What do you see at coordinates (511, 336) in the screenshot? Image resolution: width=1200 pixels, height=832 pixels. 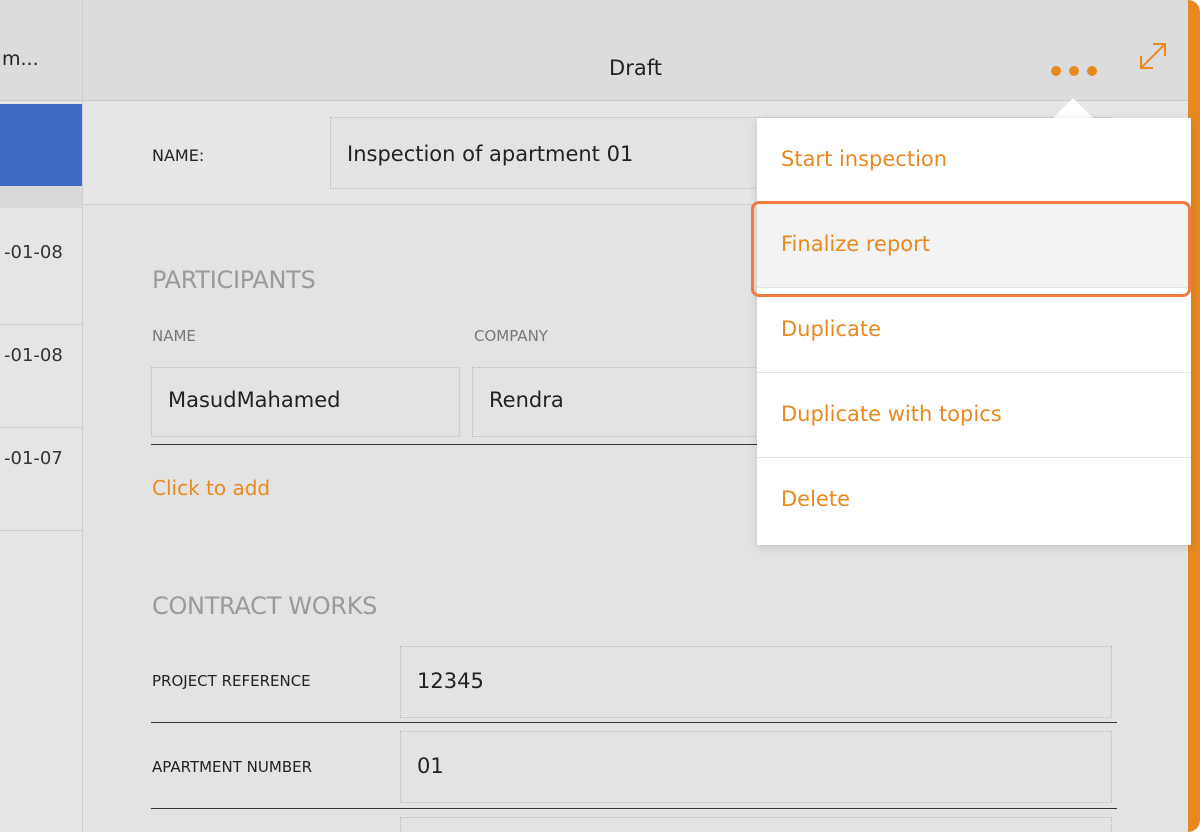 I see `participants-col-company: COMPANY` at bounding box center [511, 336].